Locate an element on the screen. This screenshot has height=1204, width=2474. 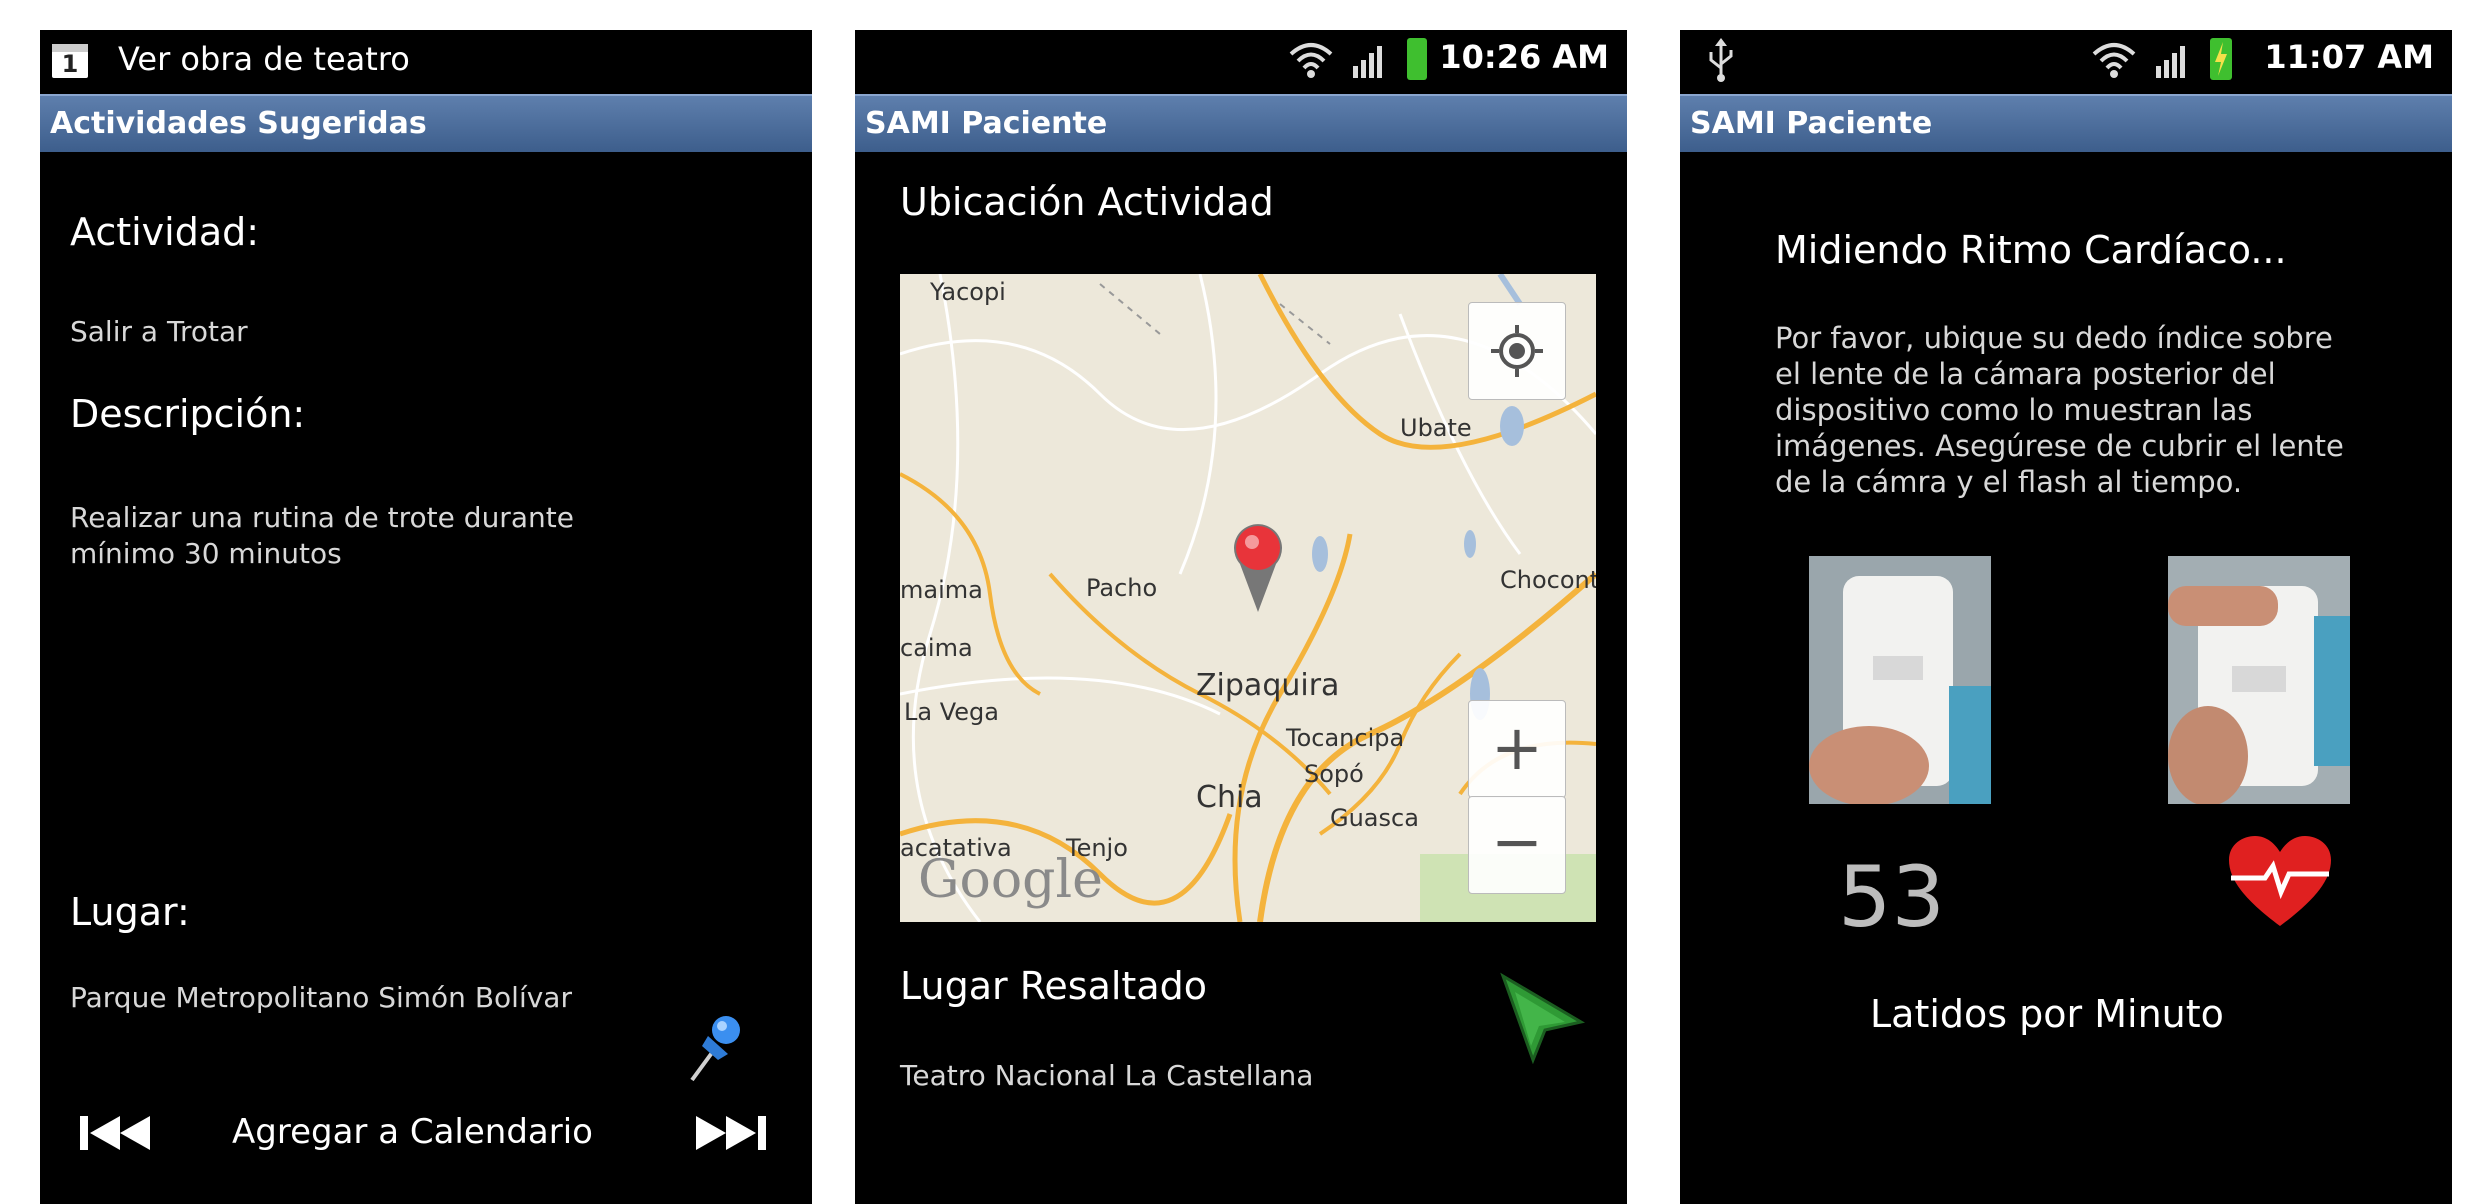
notification-bar: 1 Ver obra de teatro is located at coordinates (426, 62).